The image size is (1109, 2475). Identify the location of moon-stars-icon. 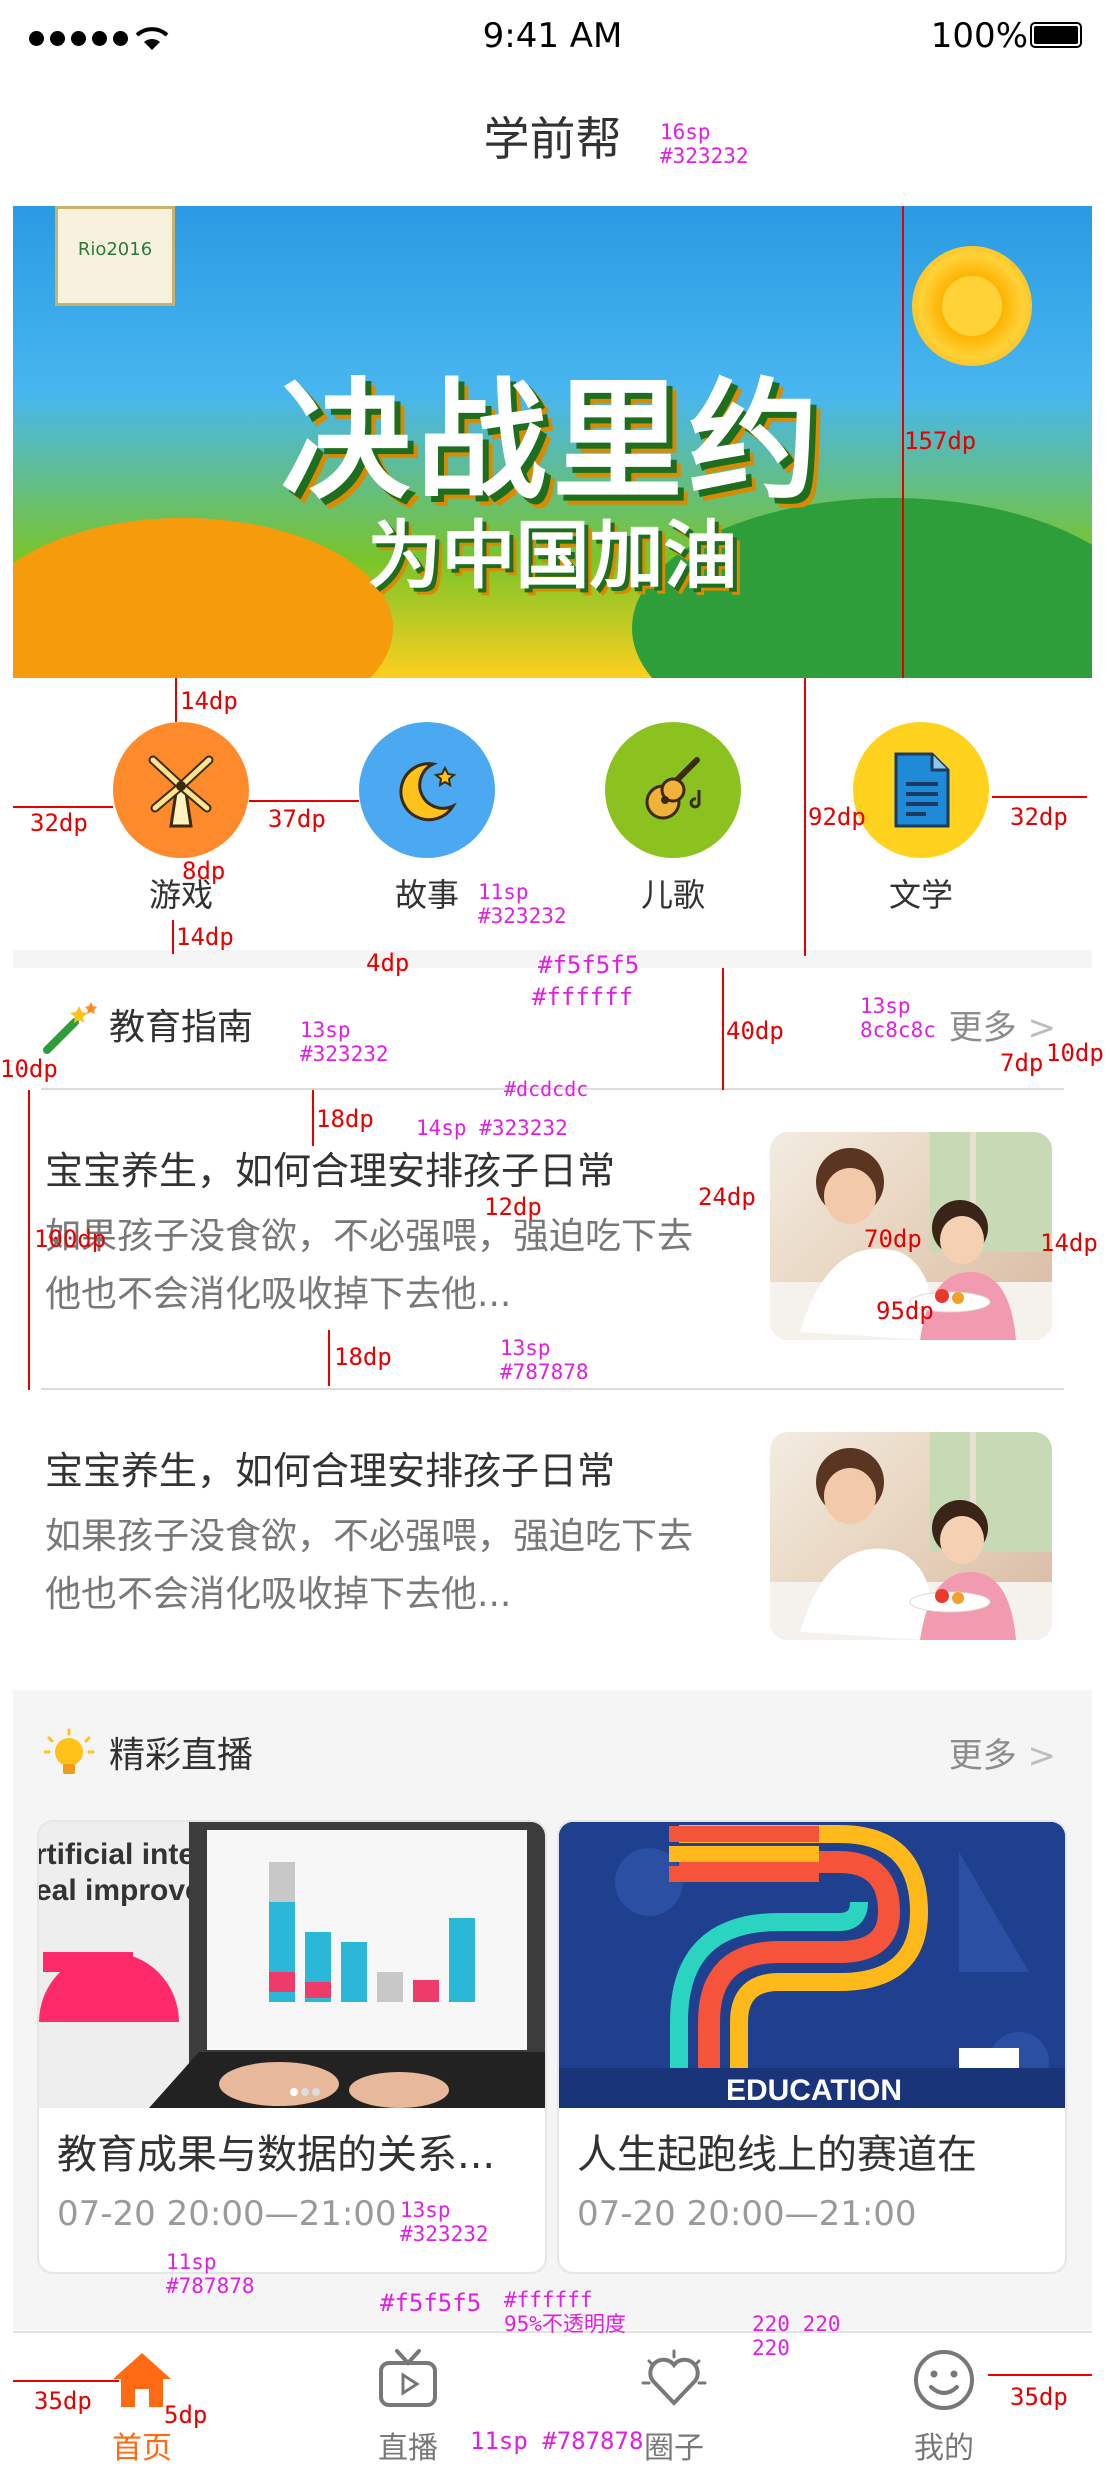
(427, 790).